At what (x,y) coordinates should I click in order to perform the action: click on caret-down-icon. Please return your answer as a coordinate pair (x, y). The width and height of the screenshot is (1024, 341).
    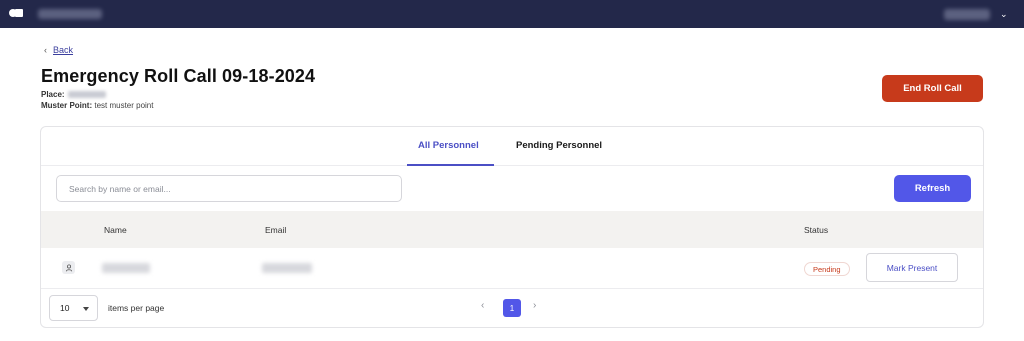
    Looking at the image, I should click on (86, 309).